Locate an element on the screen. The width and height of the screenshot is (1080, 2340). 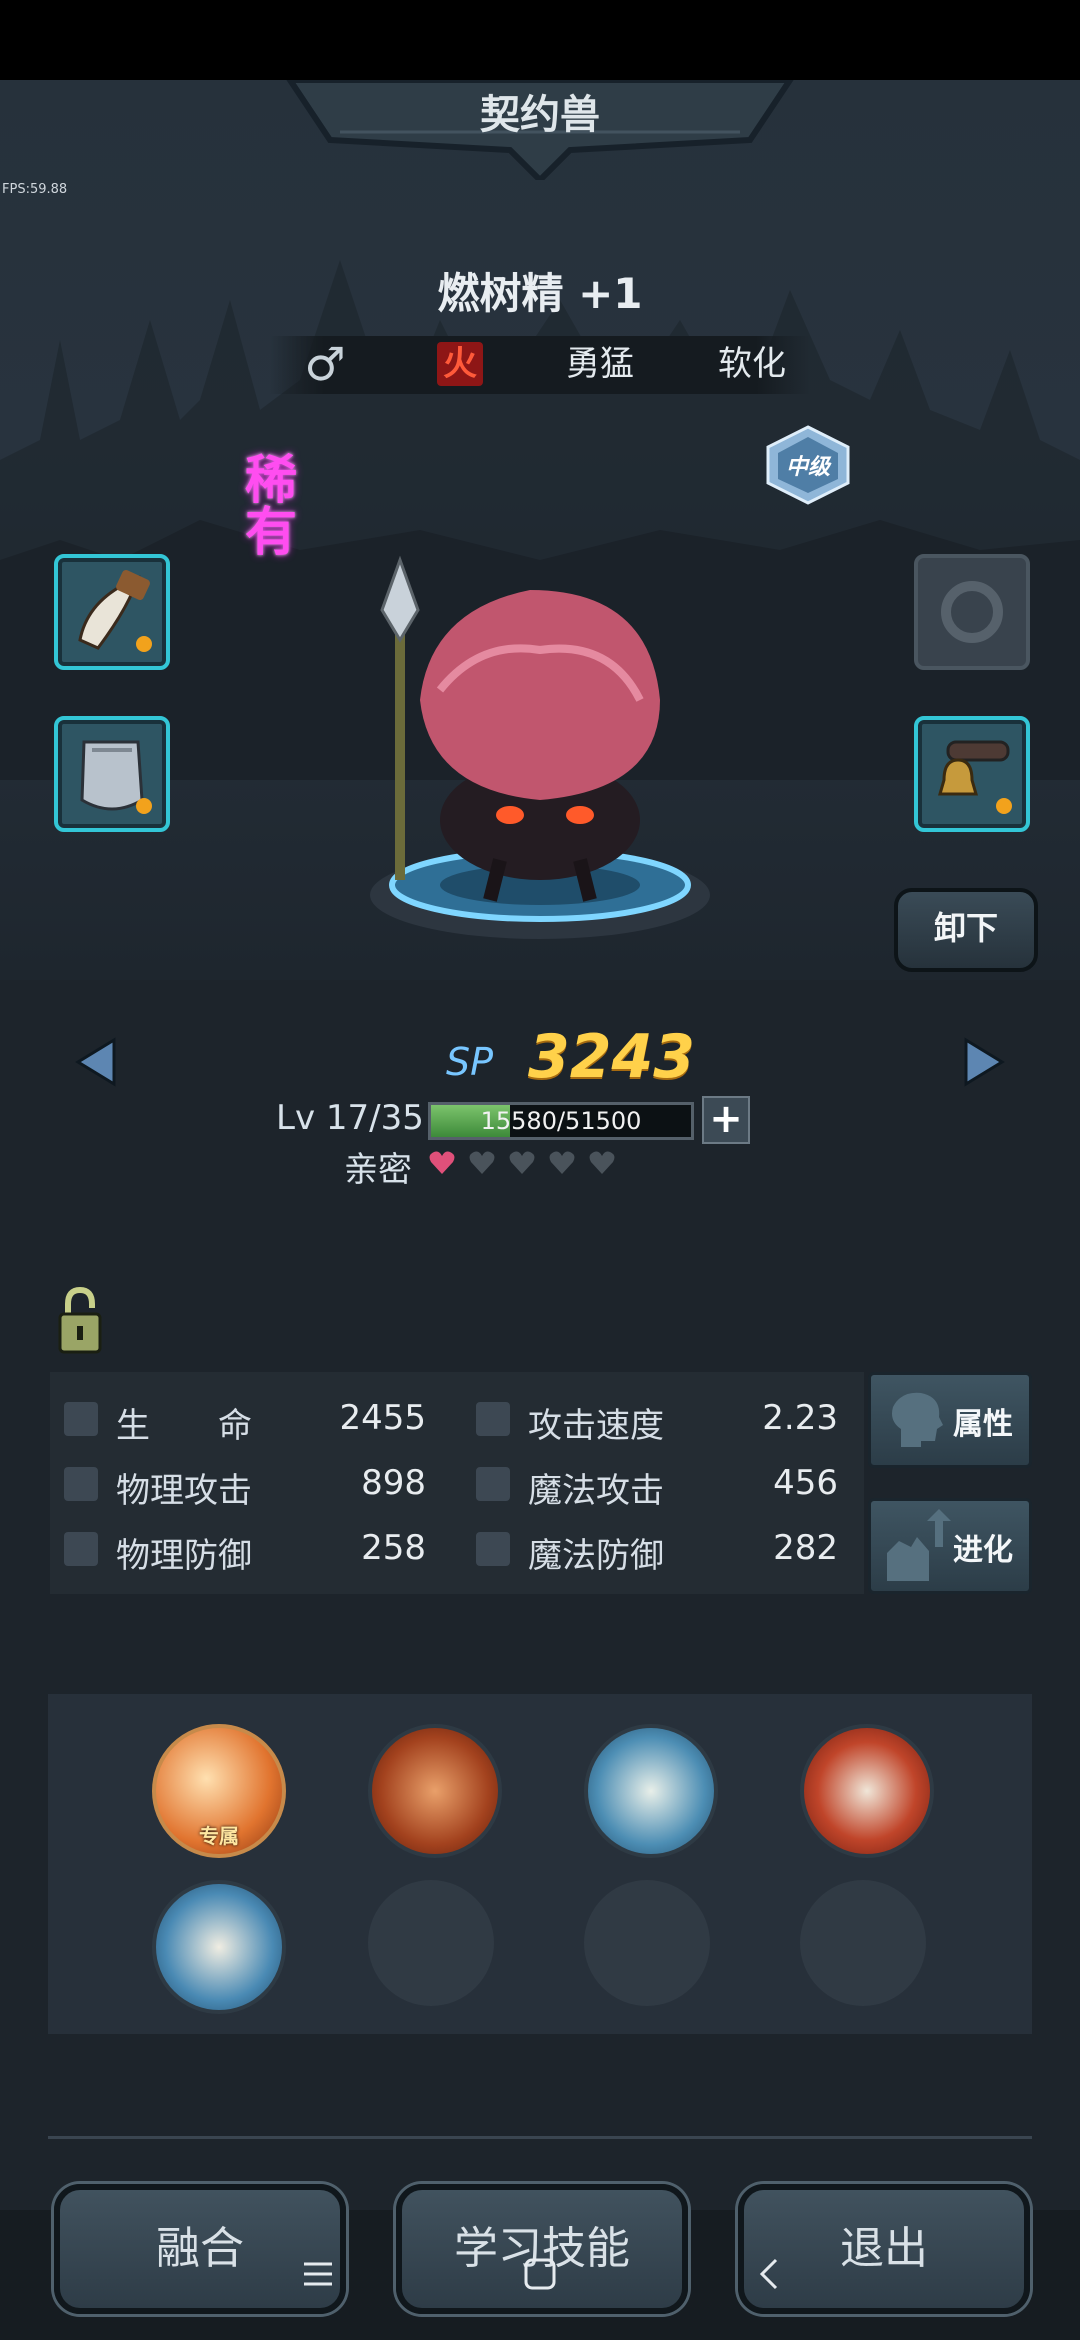
add-exp-button: + is located at coordinates (726, 1120).